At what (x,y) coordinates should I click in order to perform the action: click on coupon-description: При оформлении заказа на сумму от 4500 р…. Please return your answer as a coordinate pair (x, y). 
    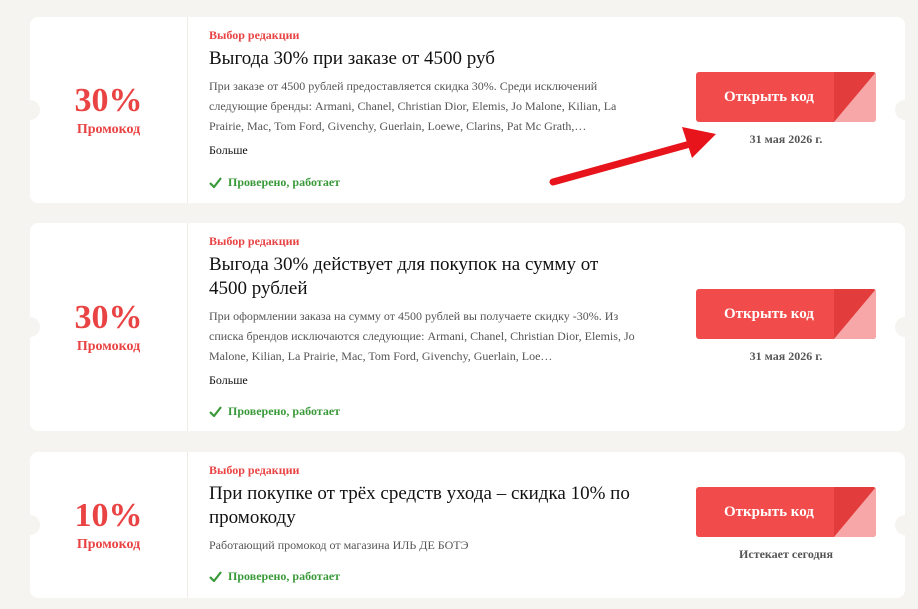
    Looking at the image, I should click on (422, 336).